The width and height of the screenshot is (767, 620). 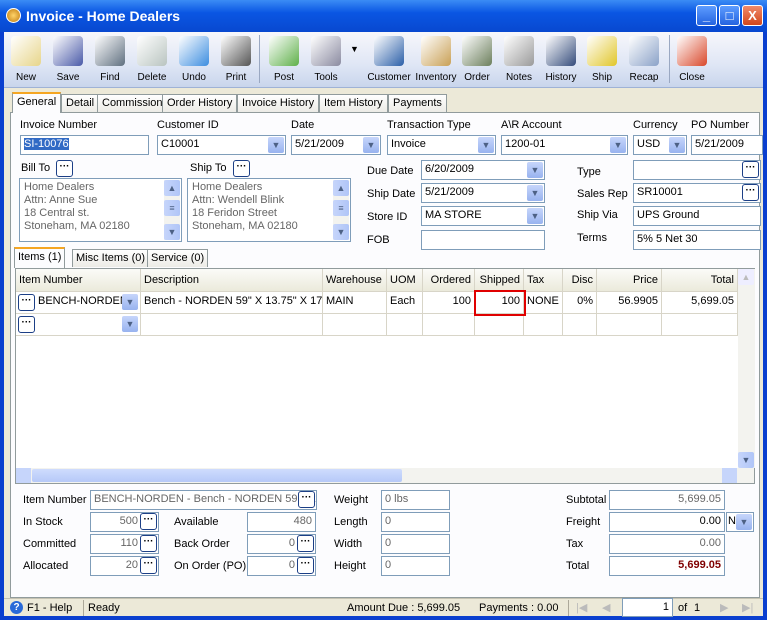 What do you see at coordinates (697, 170) in the screenshot?
I see `type-input: ···` at bounding box center [697, 170].